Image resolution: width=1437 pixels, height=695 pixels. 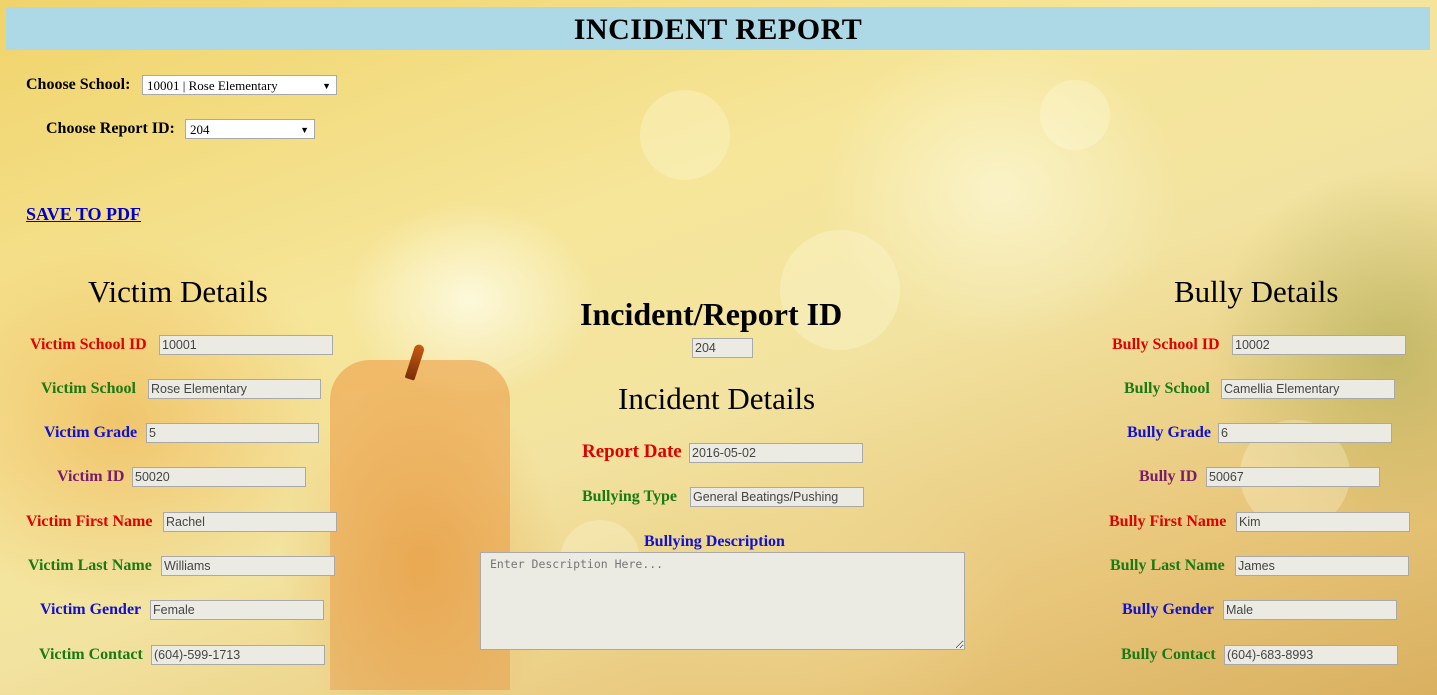 I want to click on page-title: INCIDENT REPORT, so click(x=718, y=29).